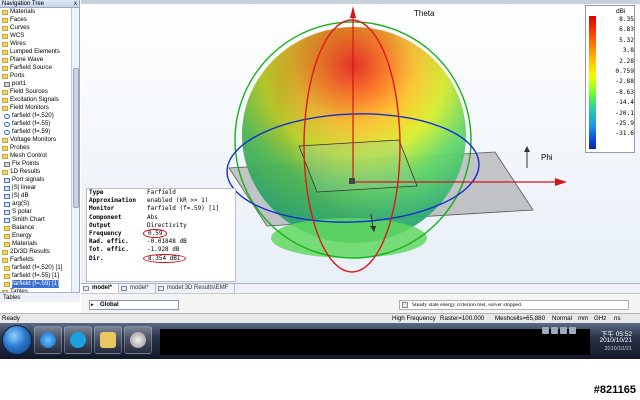  Describe the element at coordinates (108, 340) in the screenshot. I see `taskbar-explorer-button` at that location.